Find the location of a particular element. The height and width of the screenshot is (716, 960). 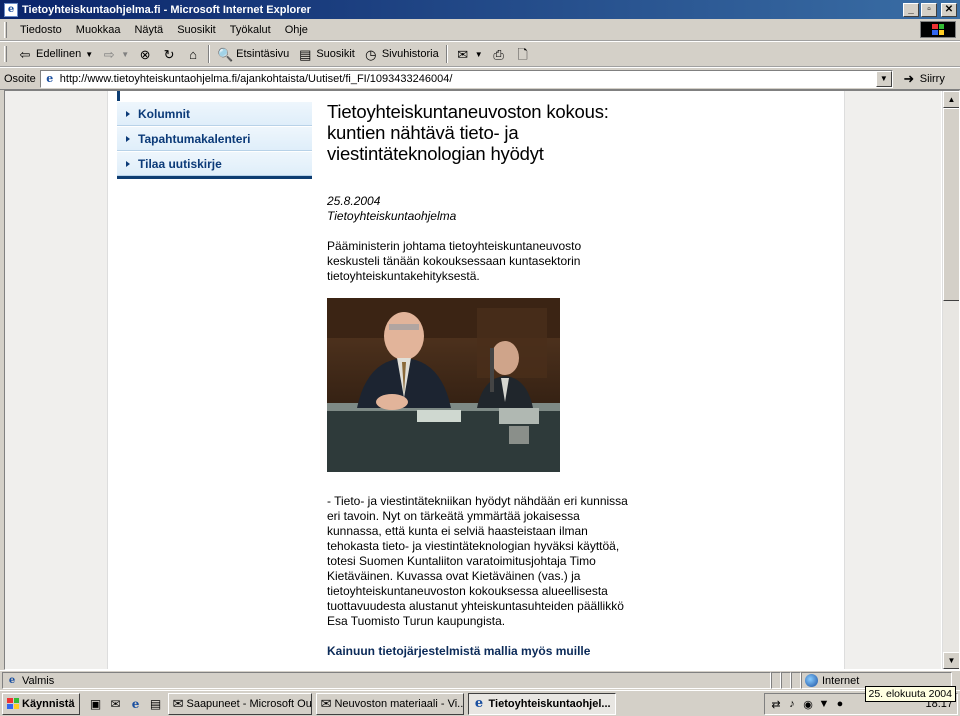

zone-label: Internet is located at coordinates (841, 680).